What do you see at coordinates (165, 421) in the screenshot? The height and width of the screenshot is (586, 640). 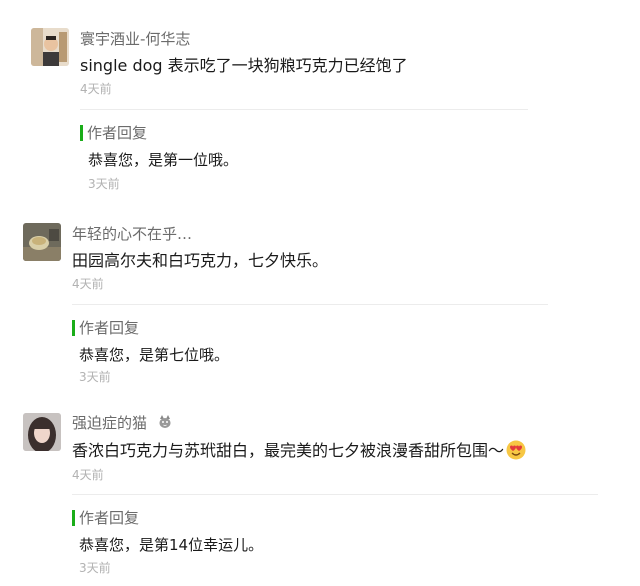 I see `cat-icon` at bounding box center [165, 421].